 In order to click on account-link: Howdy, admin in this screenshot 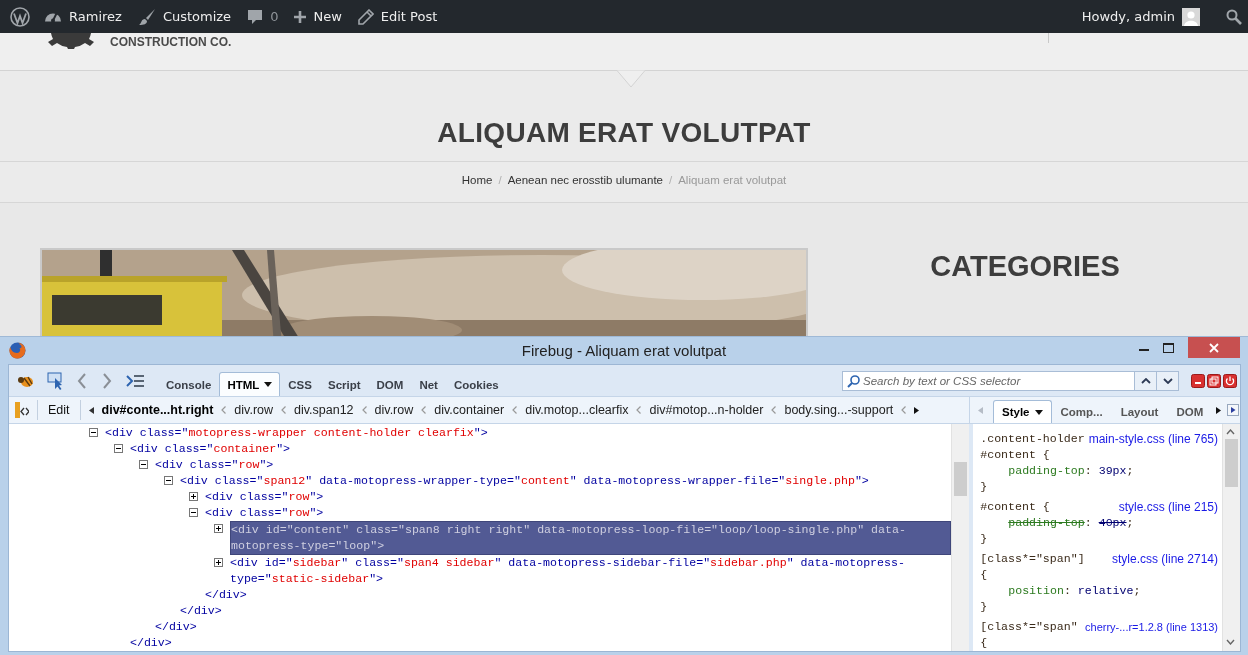, I will do `click(1140, 16)`.